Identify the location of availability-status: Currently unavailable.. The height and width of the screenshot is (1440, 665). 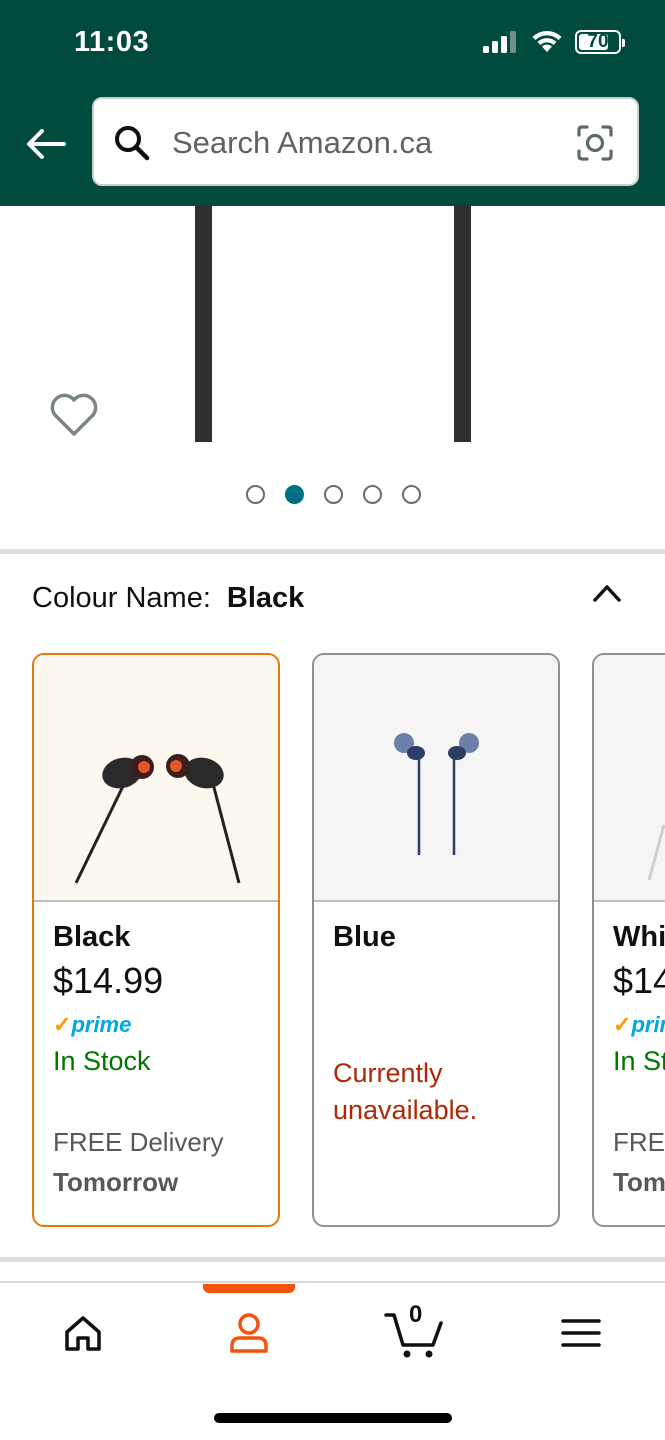
(405, 1091).